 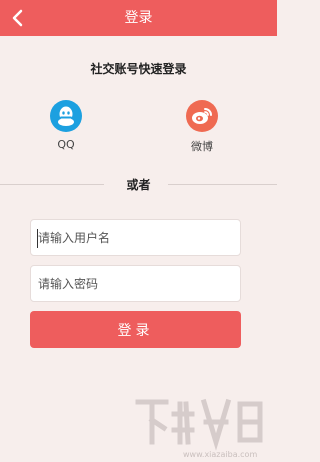 I want to click on header-bar: 登录, so click(x=138, y=18).